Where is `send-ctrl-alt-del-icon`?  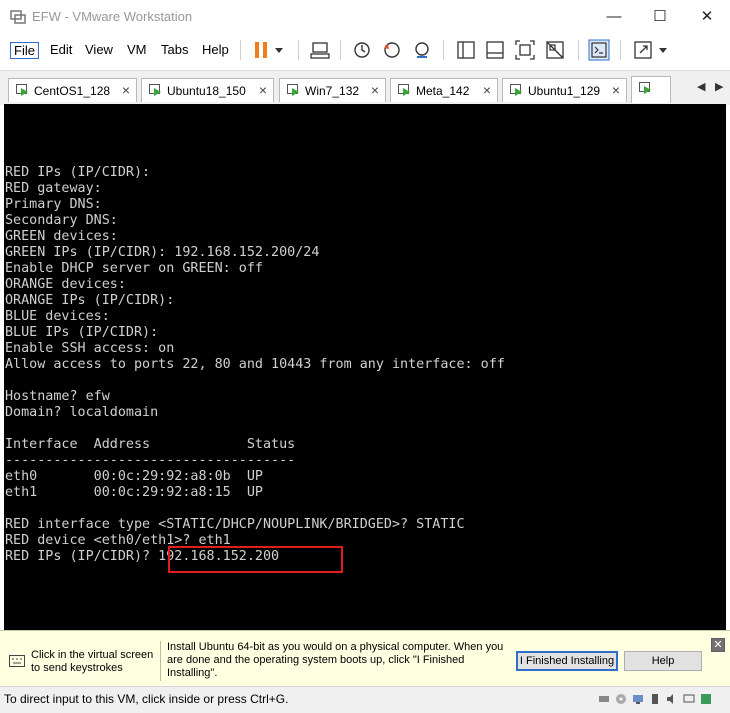 send-ctrl-alt-del-icon is located at coordinates (320, 50).